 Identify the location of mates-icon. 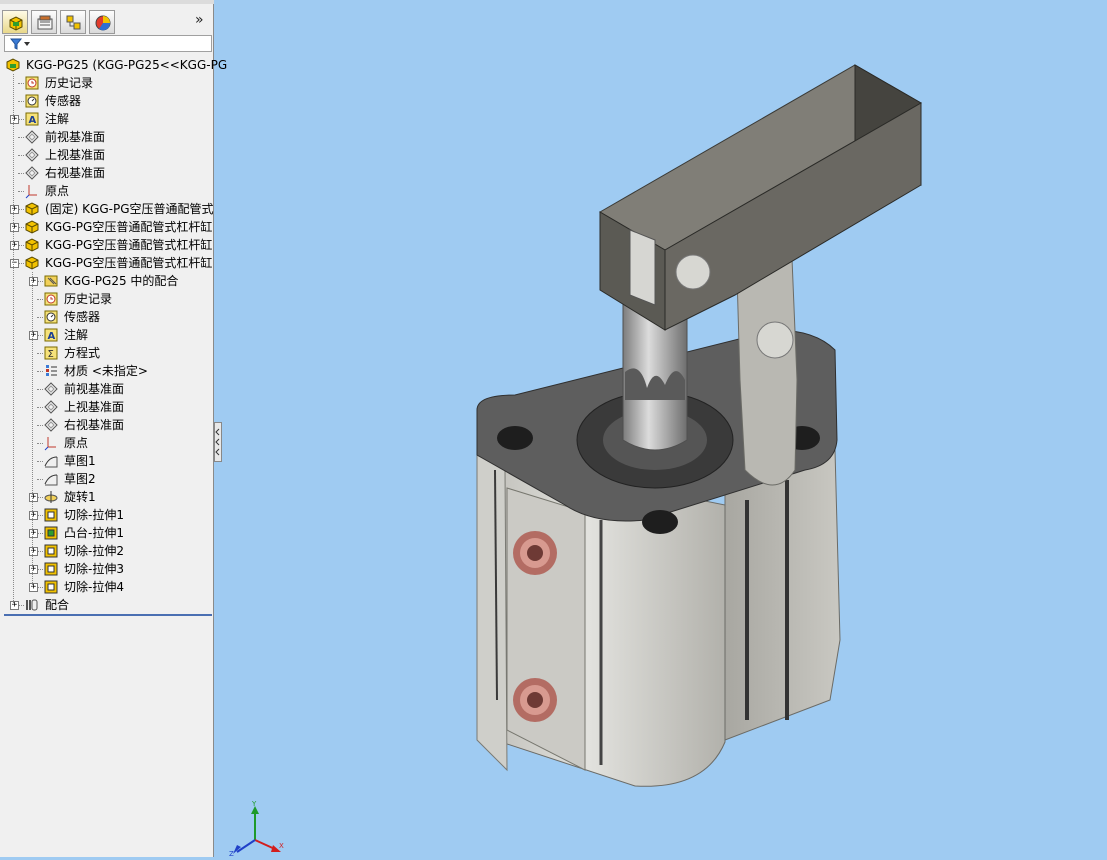
(32, 605).